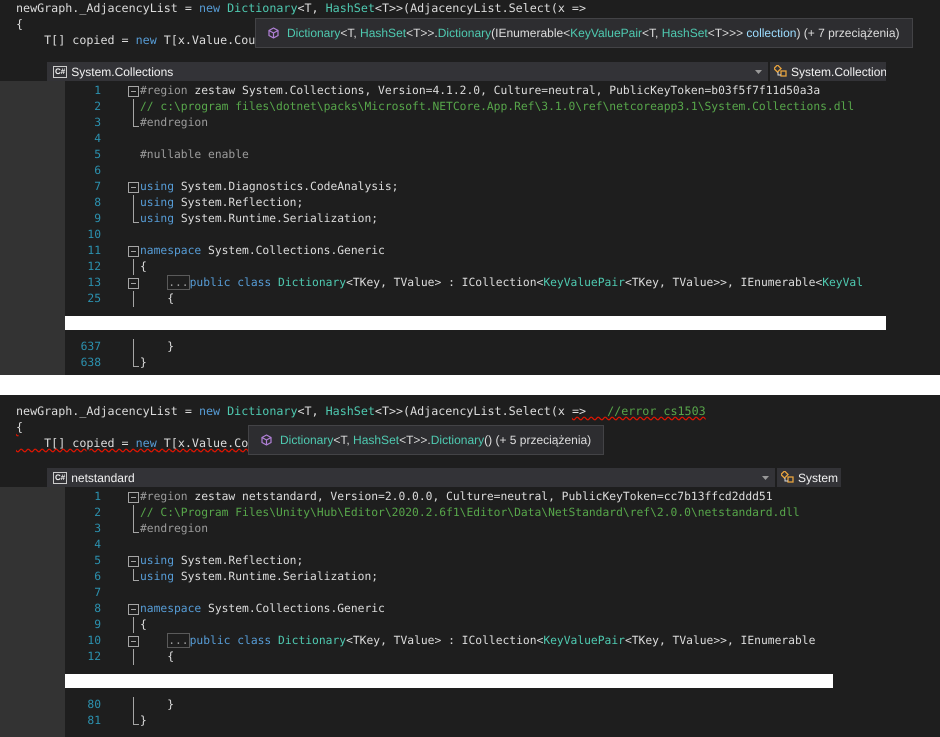 The width and height of the screenshot is (940, 737). What do you see at coordinates (149, 40) in the screenshot?
I see `code-line: T[] copied = new T[x.Value.Cou` at bounding box center [149, 40].